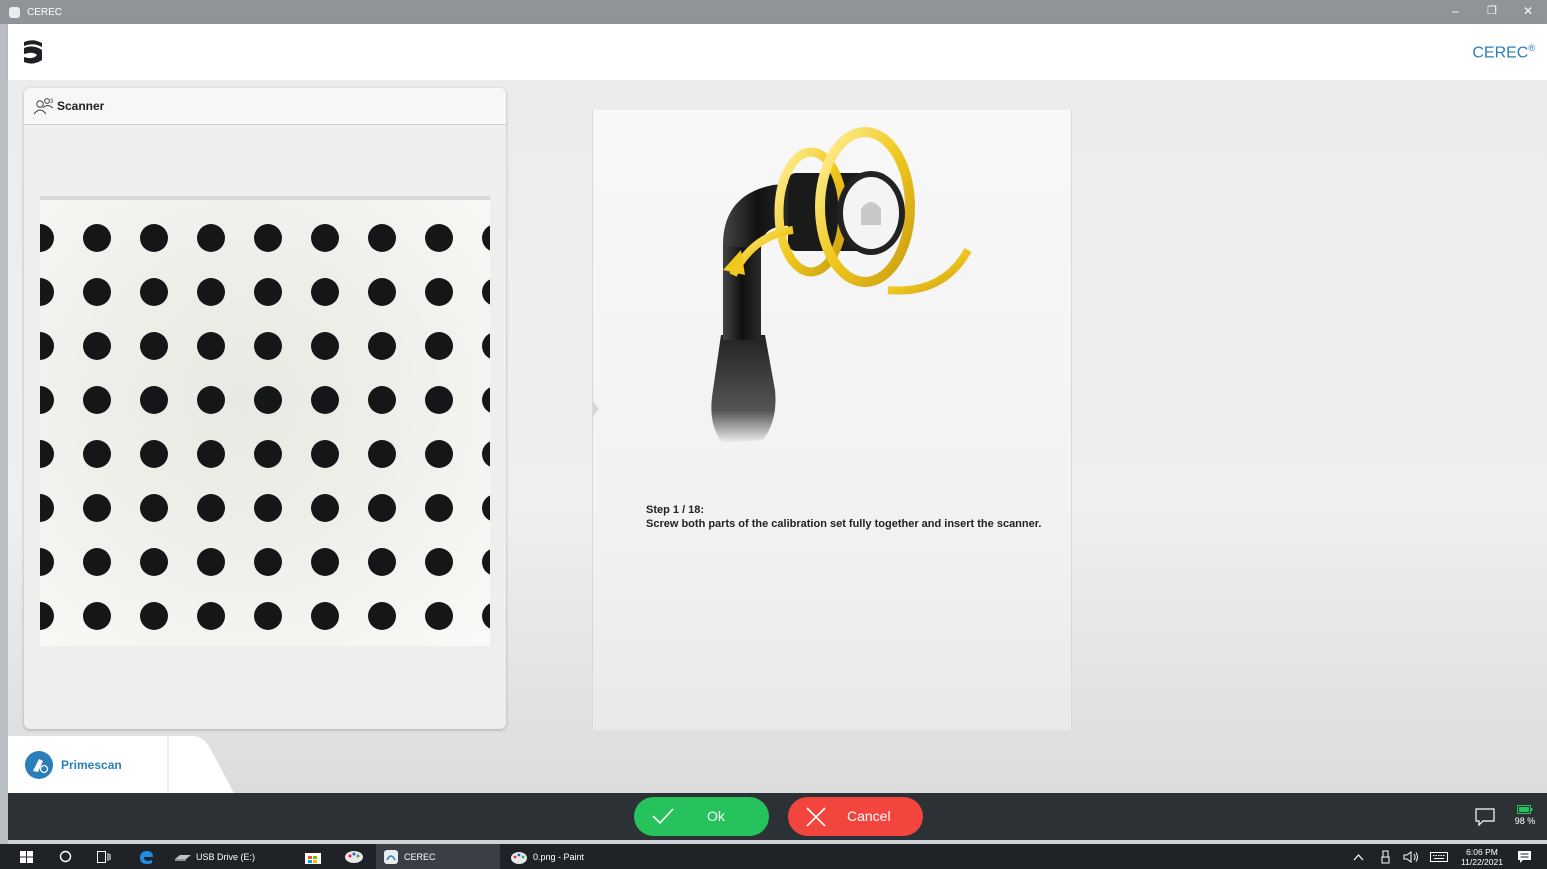 This screenshot has height=869, width=1547. Describe the element at coordinates (52, 102) in the screenshot. I see `svg-text: 3` at that location.